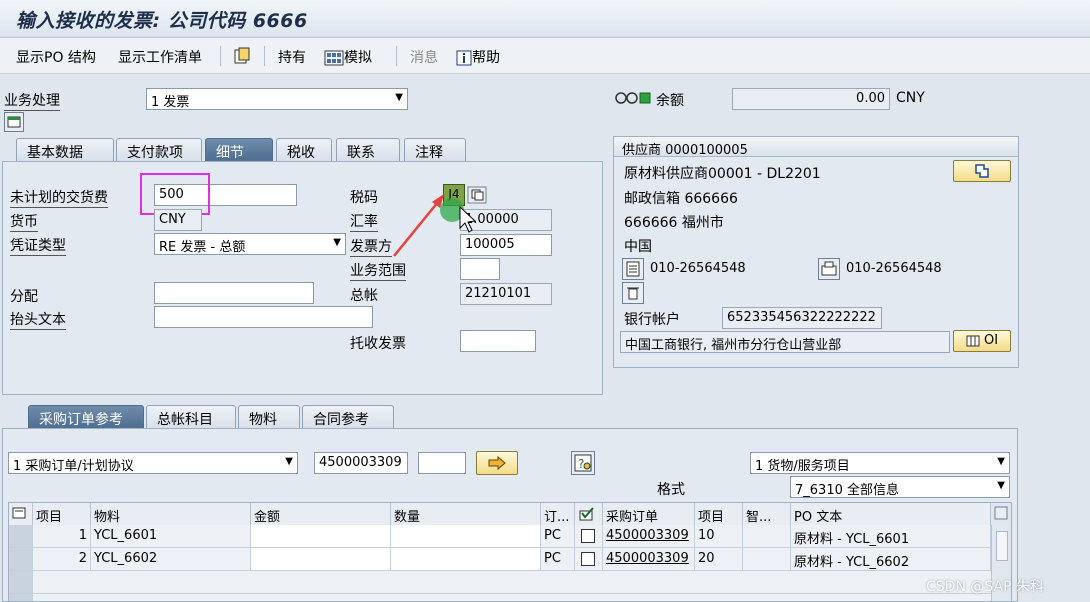  I want to click on vendor-country: 中国, so click(638, 247).